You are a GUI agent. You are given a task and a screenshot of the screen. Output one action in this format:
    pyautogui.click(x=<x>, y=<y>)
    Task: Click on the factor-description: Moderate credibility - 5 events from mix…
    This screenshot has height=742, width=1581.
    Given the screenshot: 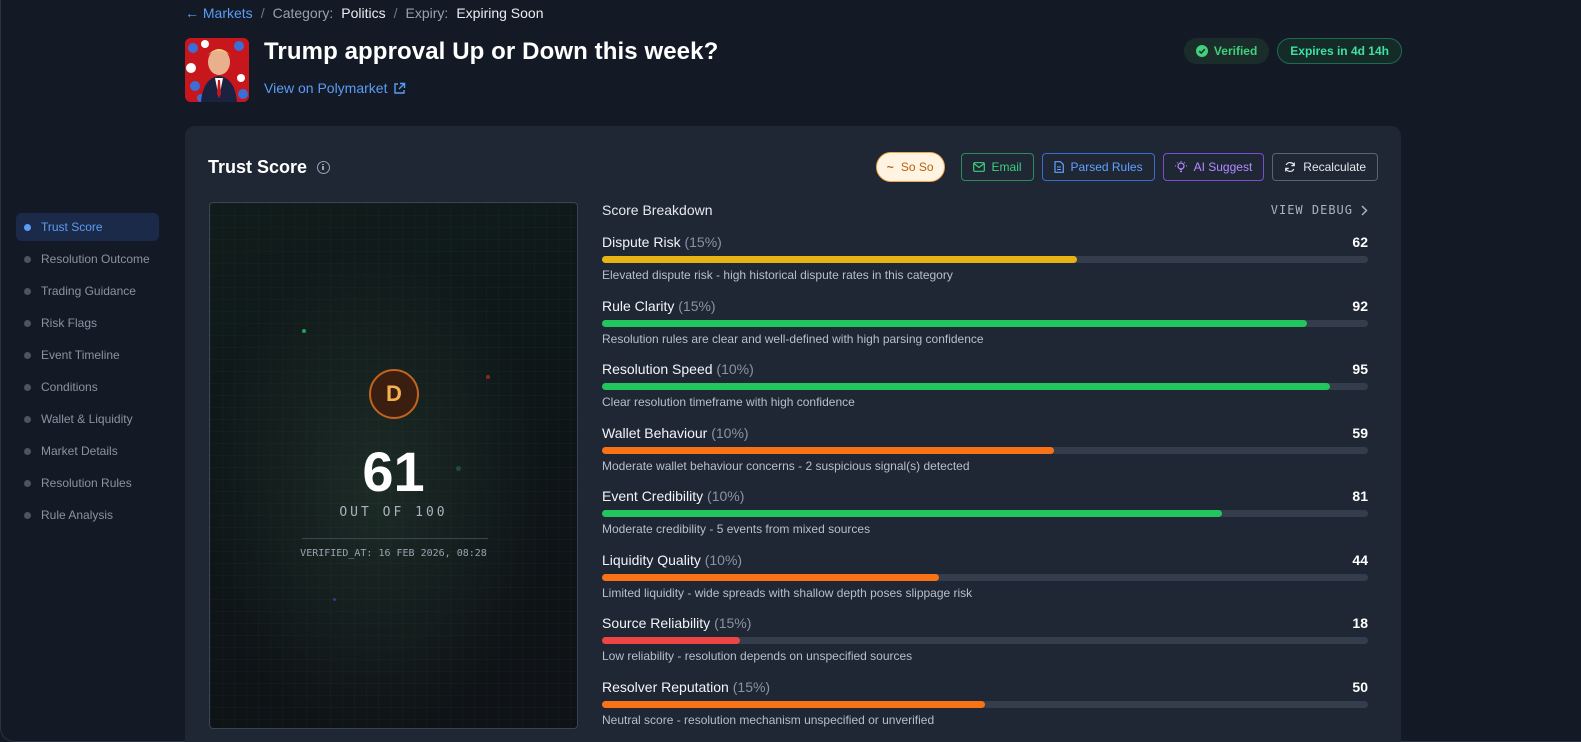 What is the action you would take?
    pyautogui.click(x=736, y=529)
    